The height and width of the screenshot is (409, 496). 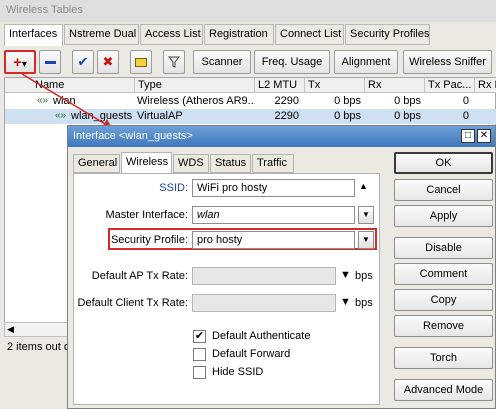 I want to click on column-header-name: Name, so click(x=70, y=85).